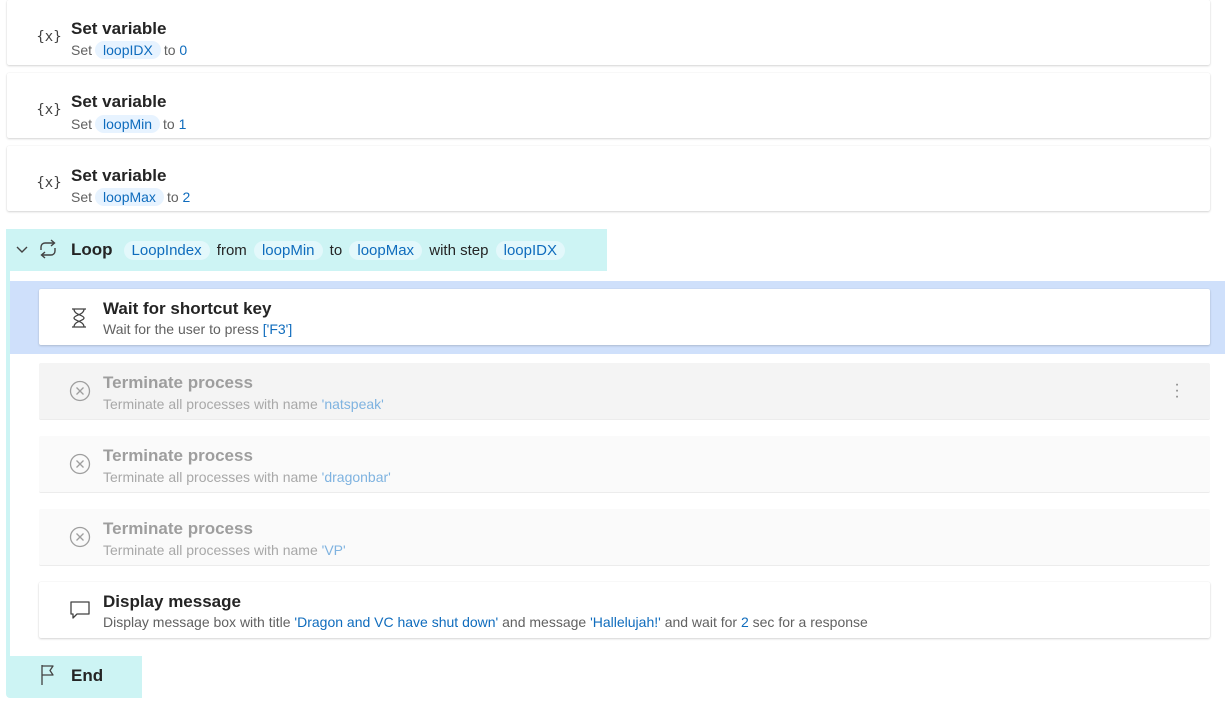  What do you see at coordinates (79, 318) in the screenshot?
I see `hourglass-icon` at bounding box center [79, 318].